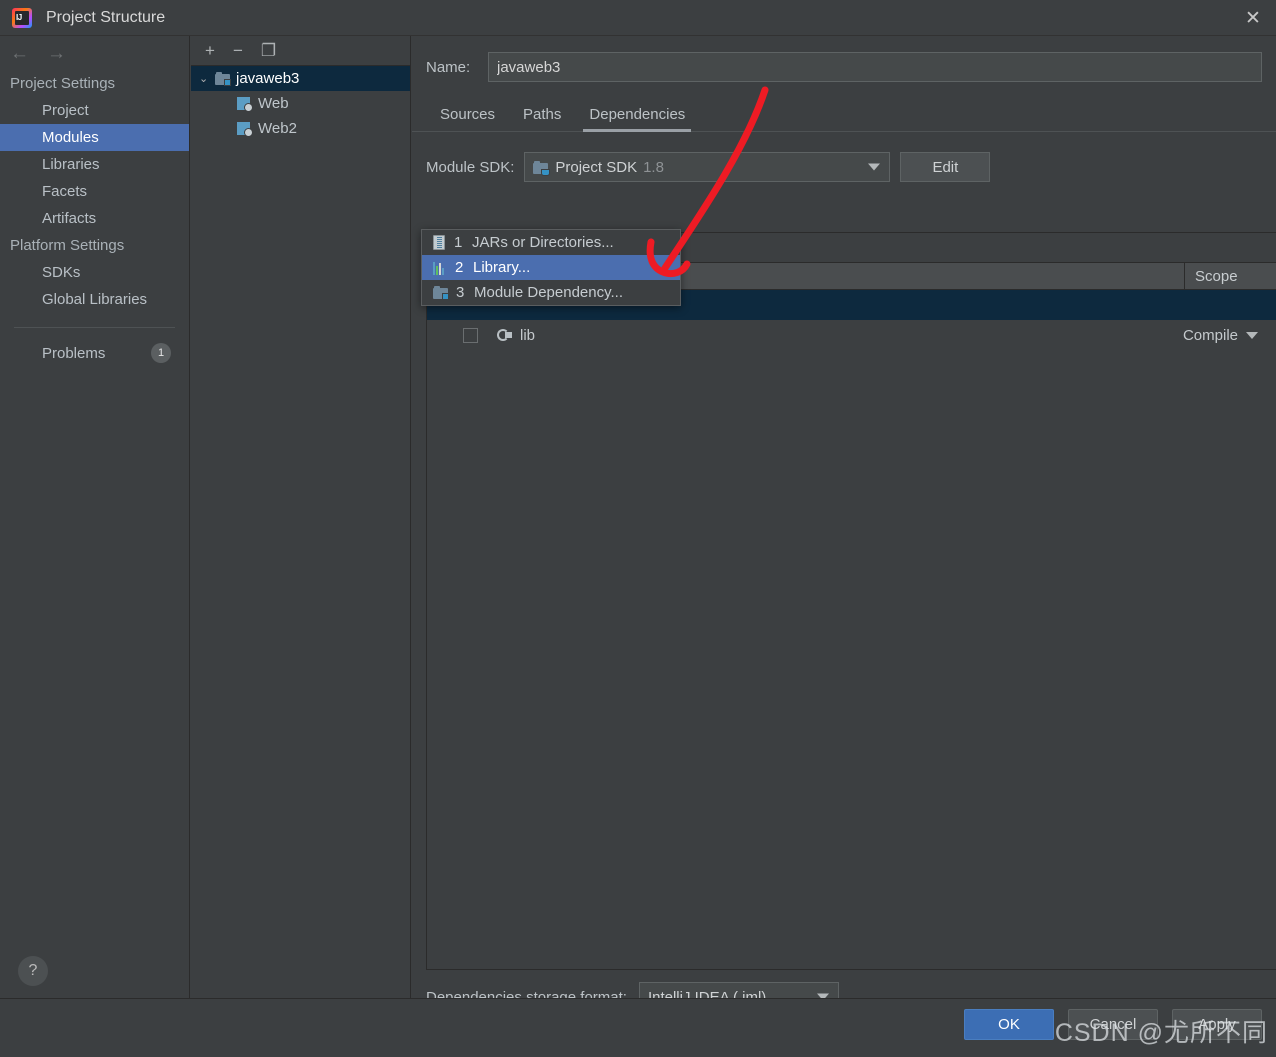 This screenshot has width=1276, height=1057. Describe the element at coordinates (22, 17) in the screenshot. I see `intellij-idea-icon: IJ` at that location.